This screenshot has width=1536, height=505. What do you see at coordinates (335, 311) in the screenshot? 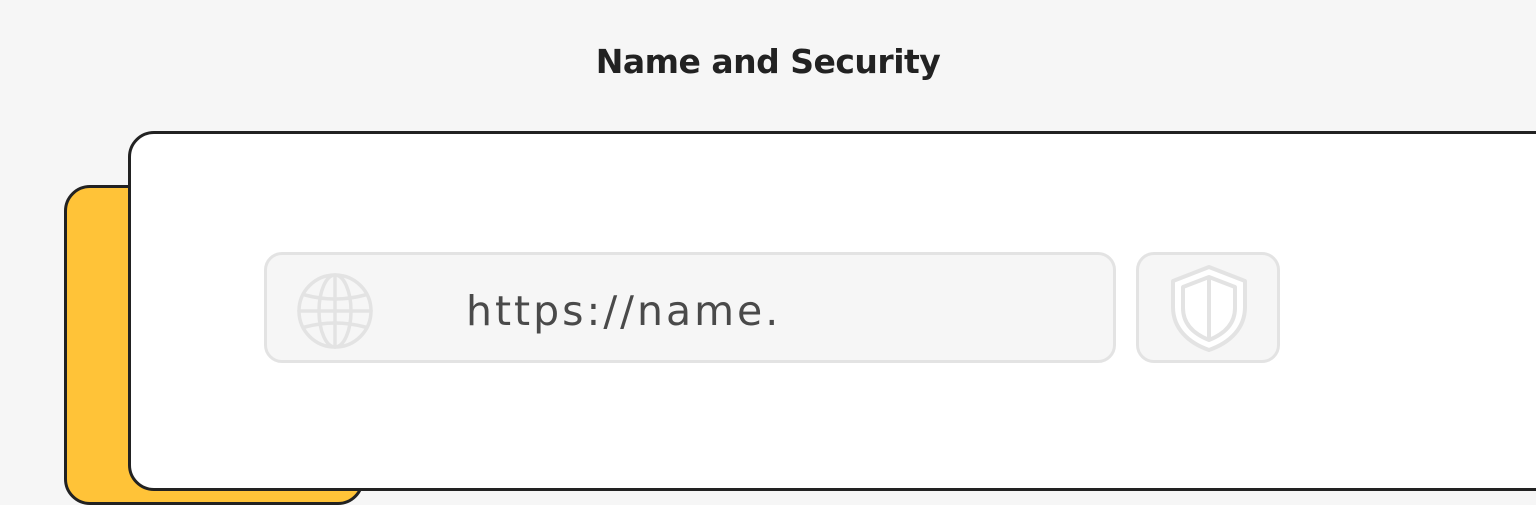
I see `globe-icon` at bounding box center [335, 311].